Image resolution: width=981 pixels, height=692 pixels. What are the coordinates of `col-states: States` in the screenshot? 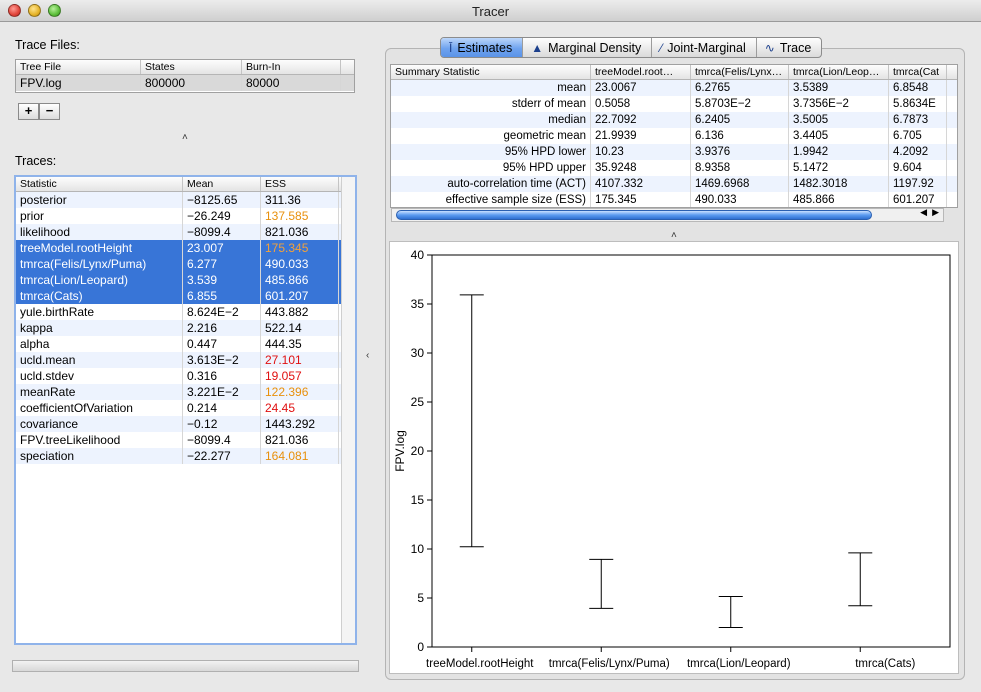 It's located at (191, 67).